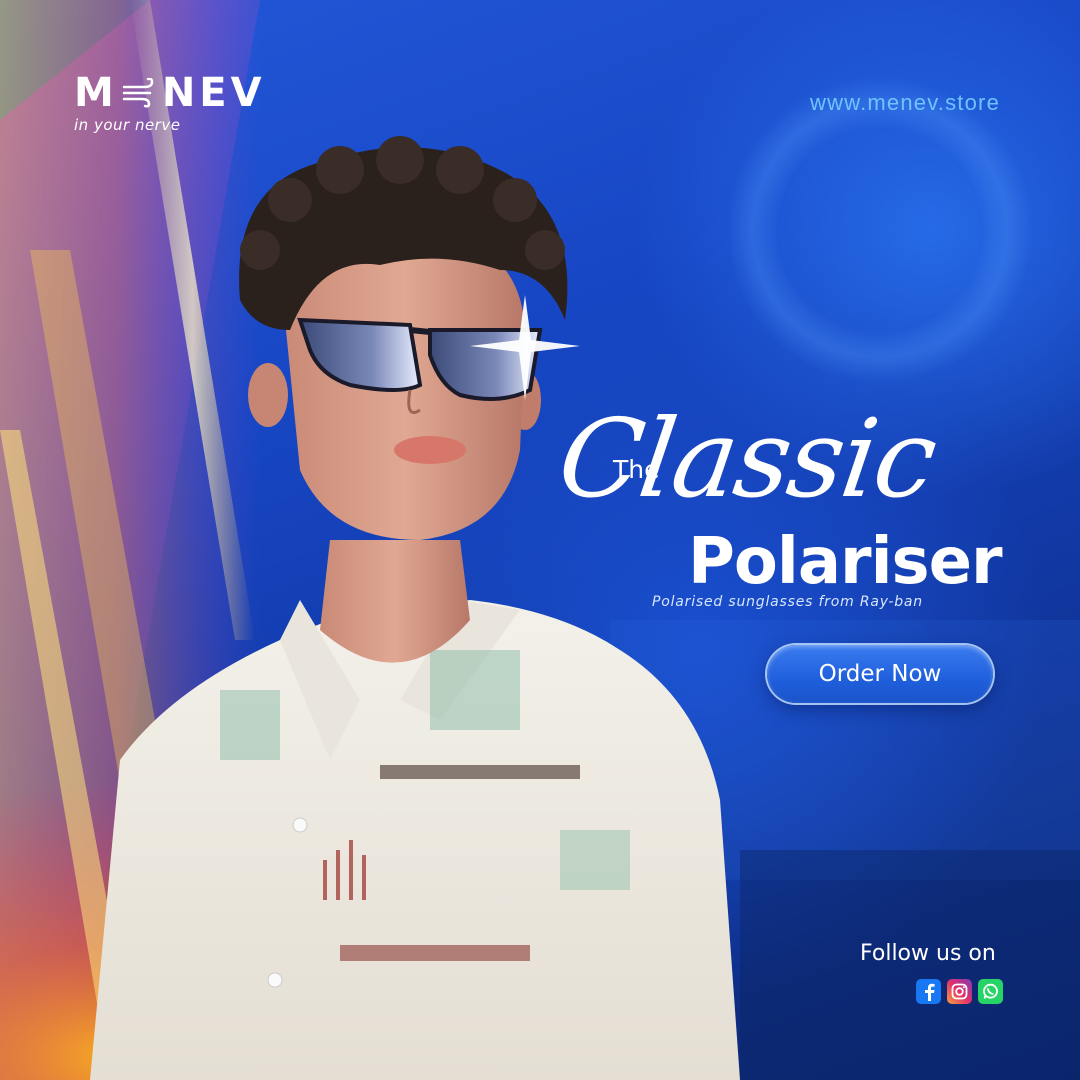 The image size is (1080, 1080). What do you see at coordinates (127, 125) in the screenshot?
I see `brand-tagline: in your nerve` at bounding box center [127, 125].